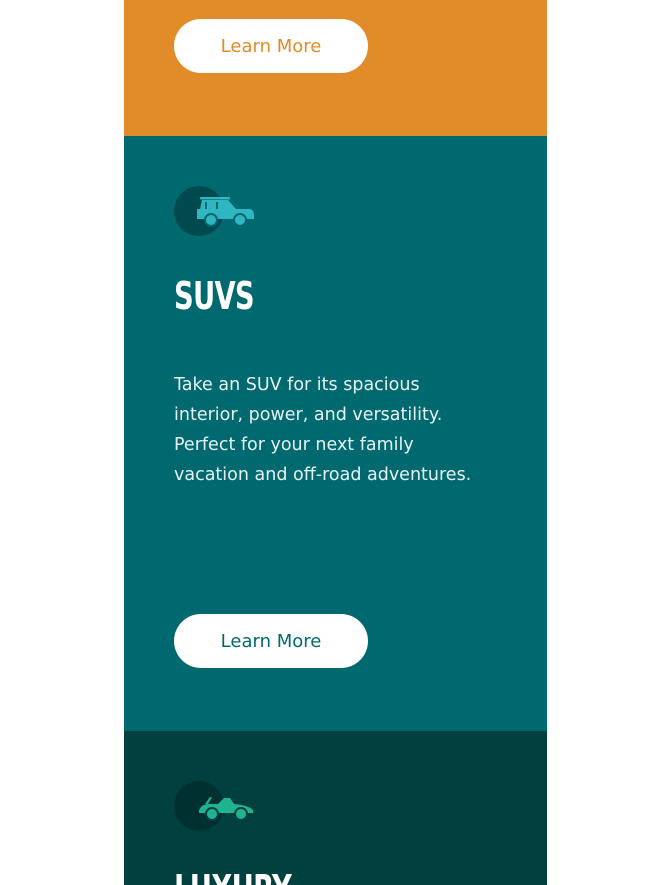  I want to click on sedans-learn-more-button: Learn More, so click(271, 46).